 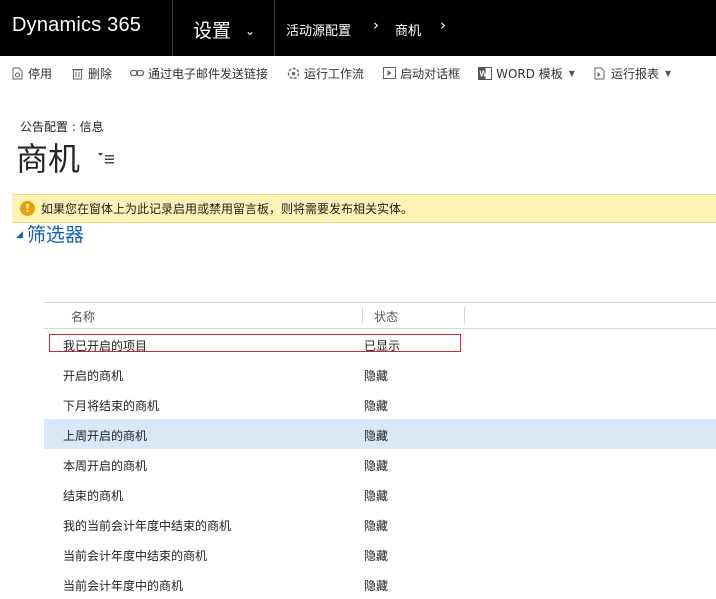 I want to click on run-report-button: 运行报表 ▼, so click(x=632, y=73).